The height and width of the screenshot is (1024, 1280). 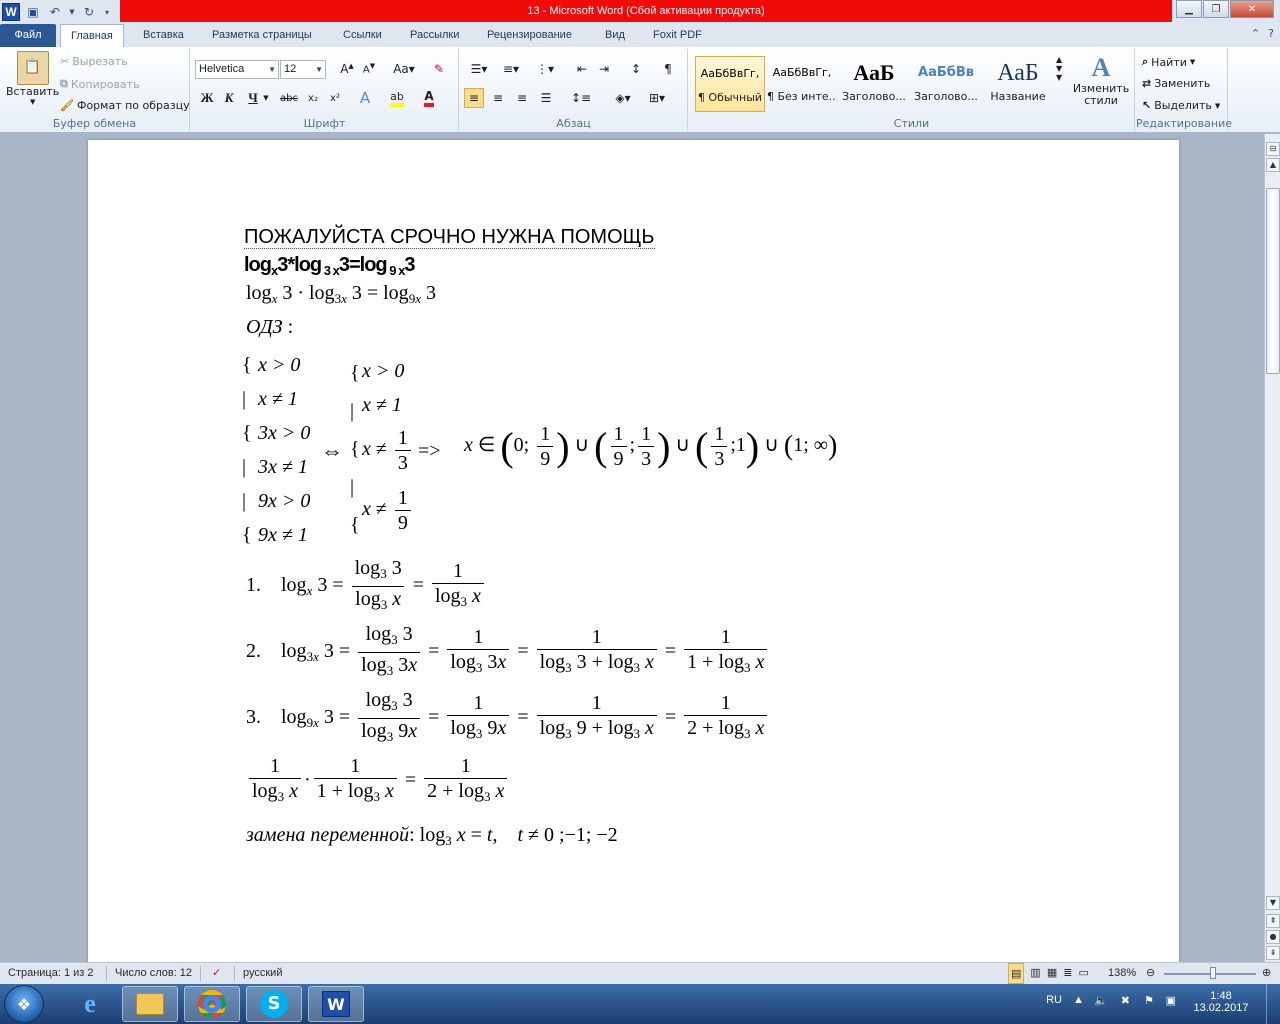 What do you see at coordinates (1273, 921) in the screenshot?
I see `previous-page-button: ⇞` at bounding box center [1273, 921].